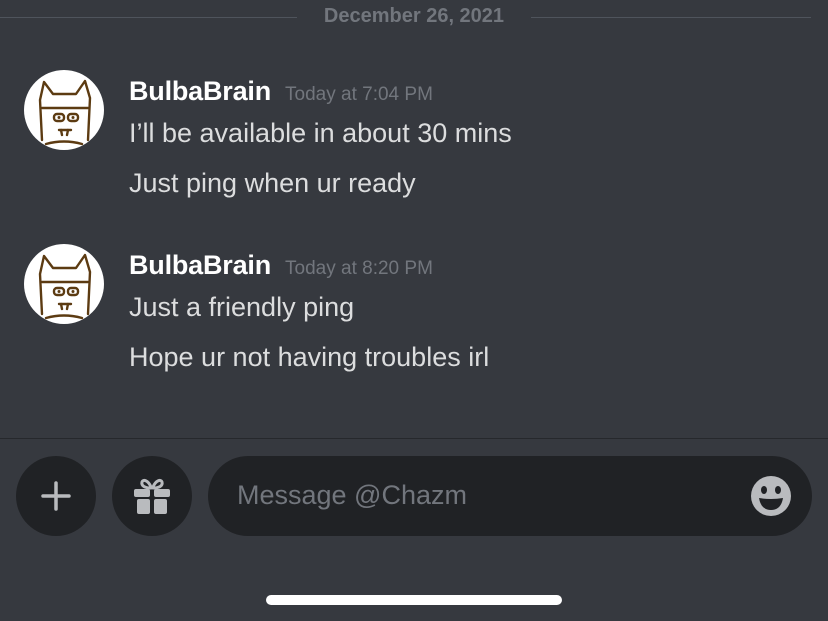 This screenshot has height=621, width=828. I want to click on message-header: BulbaBrain Today at 8:20 PM, so click(281, 265).